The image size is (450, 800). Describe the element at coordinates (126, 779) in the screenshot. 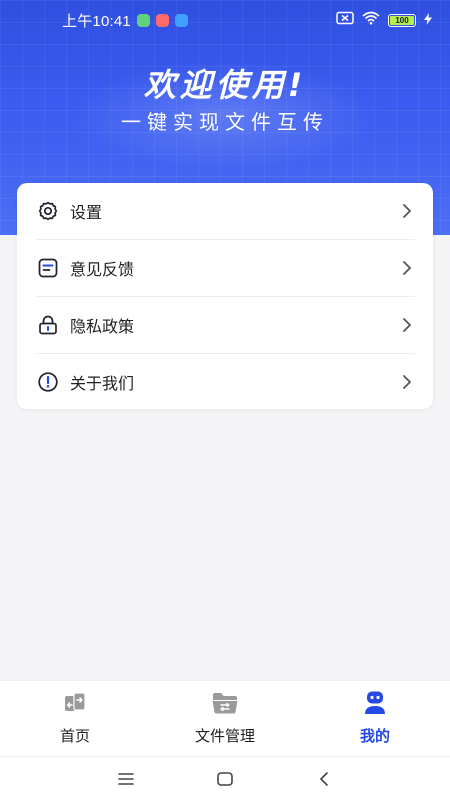

I see `menu-icon` at that location.